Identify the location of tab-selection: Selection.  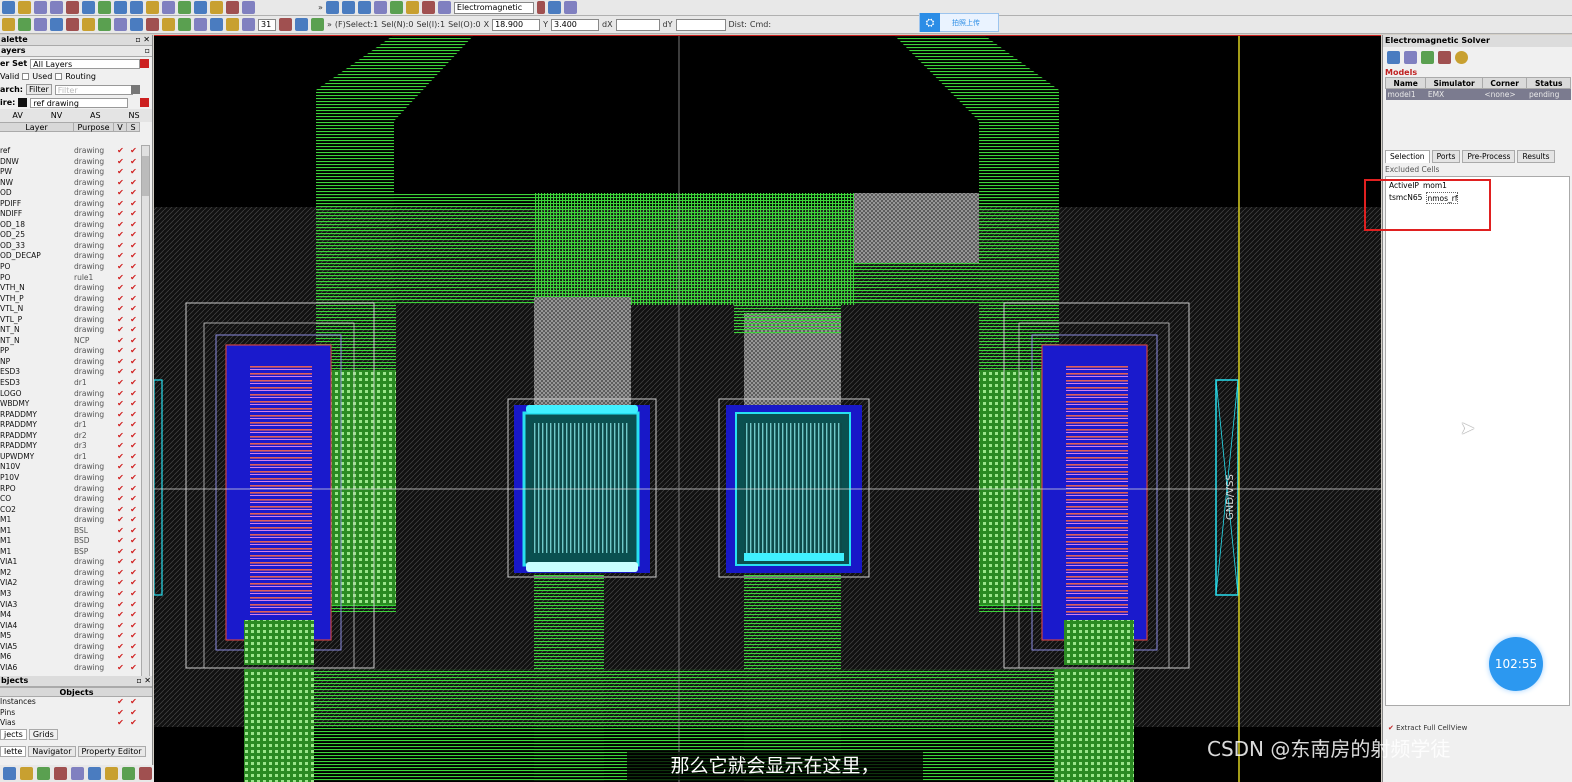
(1407, 156).